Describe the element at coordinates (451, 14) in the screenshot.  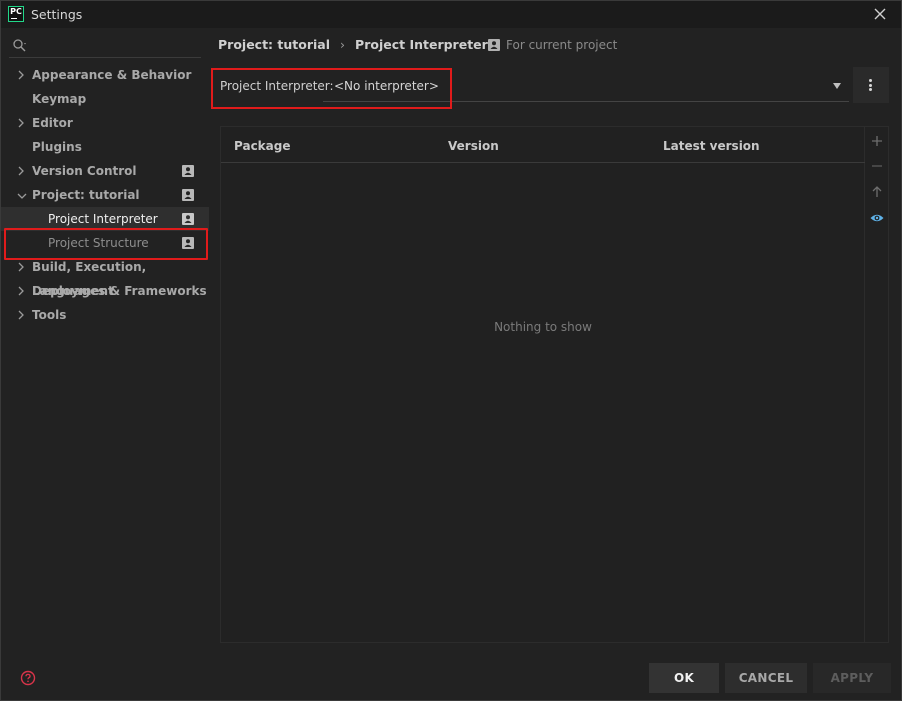
I see `title-bar: PC Settings` at that location.